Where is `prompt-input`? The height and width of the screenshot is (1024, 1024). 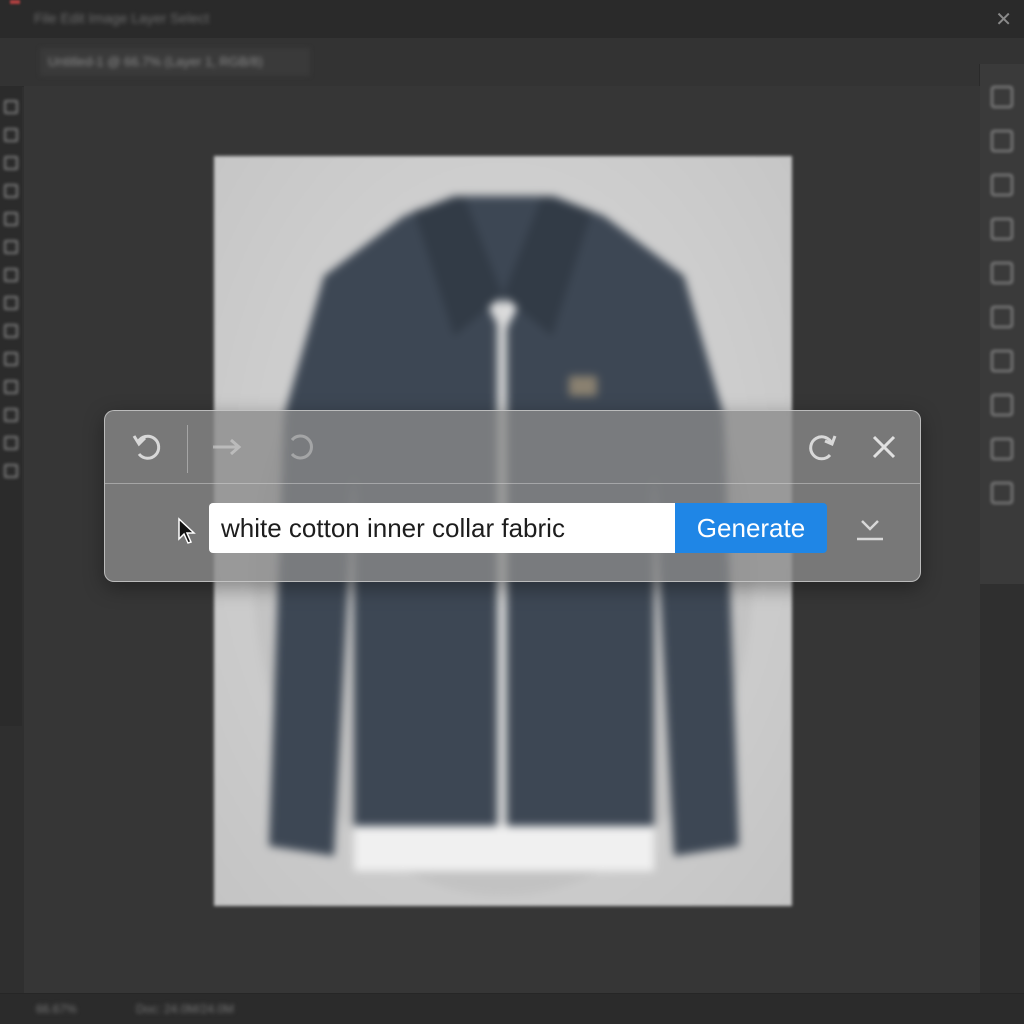
prompt-input is located at coordinates (442, 528).